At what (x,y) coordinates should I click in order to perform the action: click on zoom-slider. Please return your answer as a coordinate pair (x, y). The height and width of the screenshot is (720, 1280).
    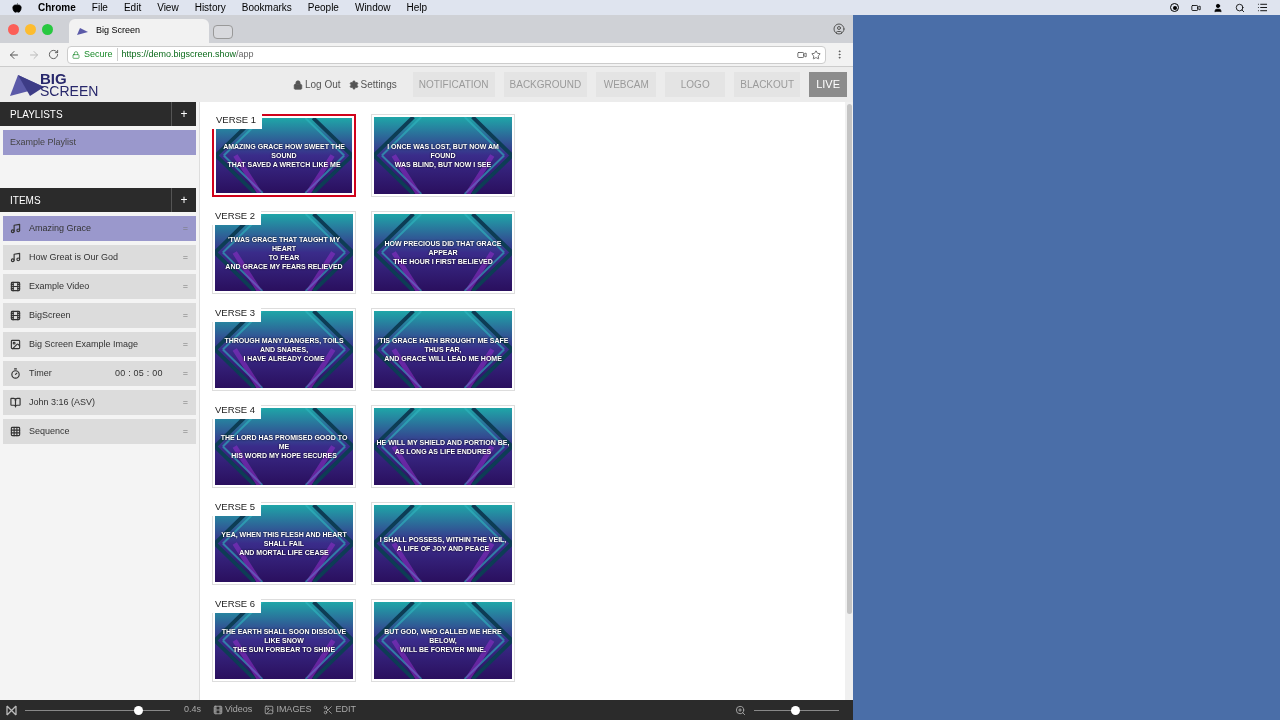
    Looking at the image, I should click on (796, 710).